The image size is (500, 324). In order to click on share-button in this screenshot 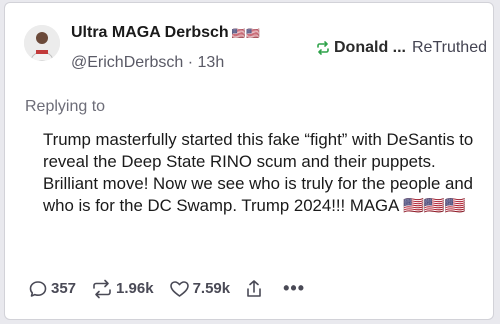, I will do `click(255, 289)`.